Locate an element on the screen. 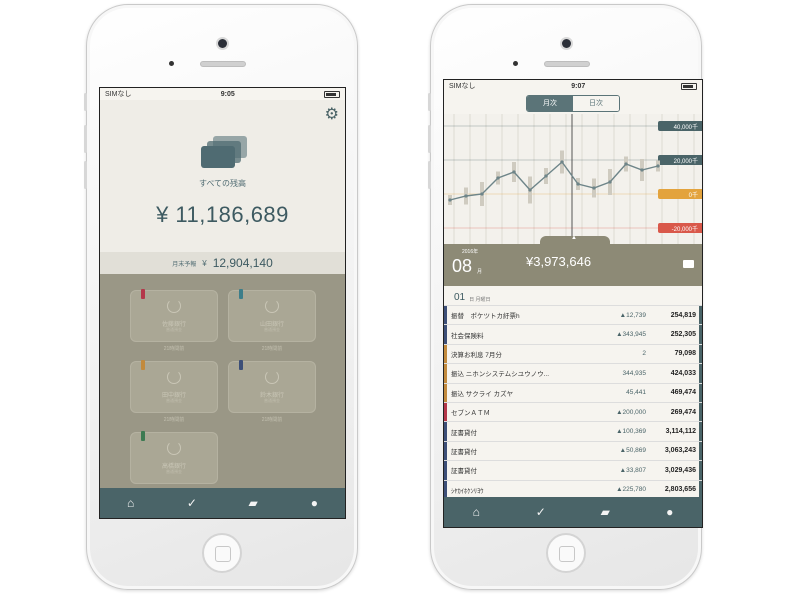 The width and height of the screenshot is (800, 596). tab-monthly: 月次 is located at coordinates (550, 103).